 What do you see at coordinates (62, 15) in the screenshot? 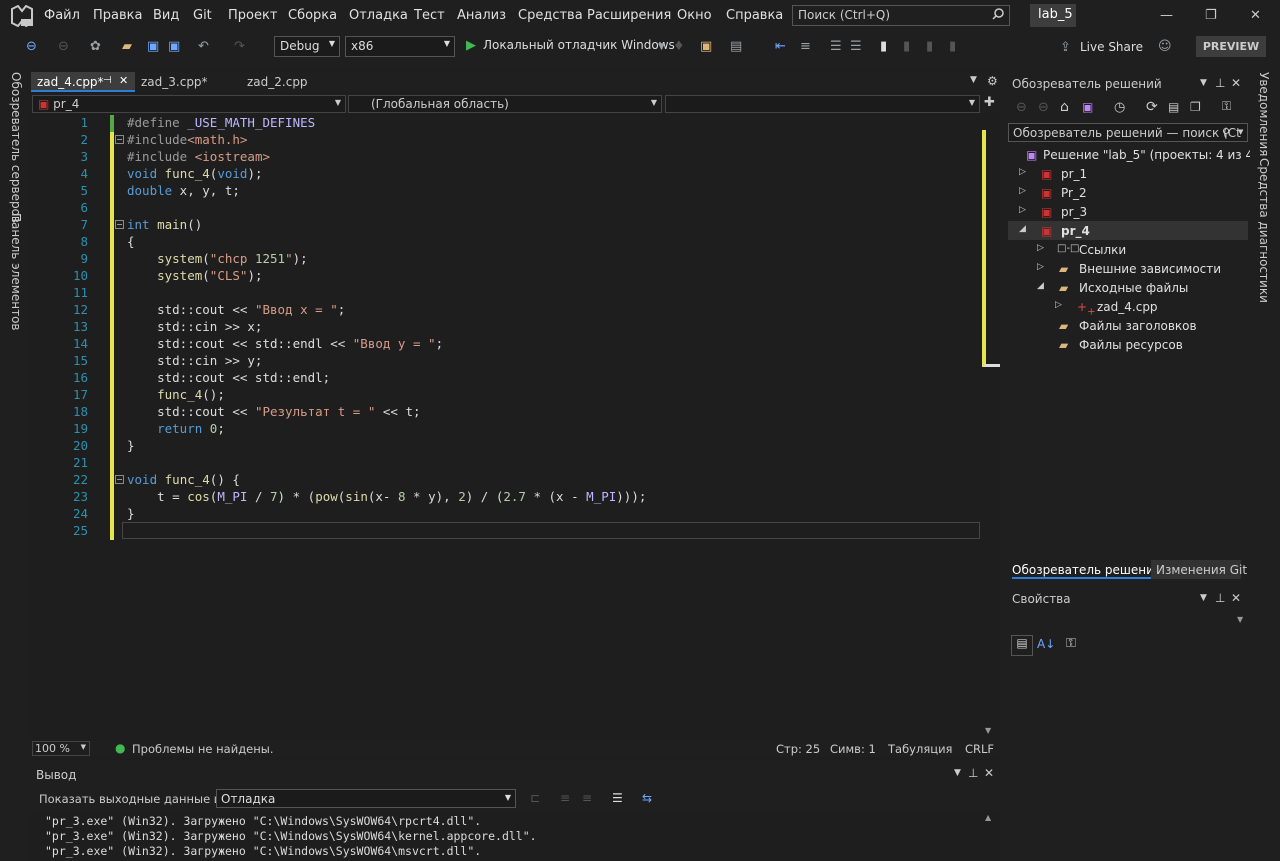
I see `menu-file: Файл` at bounding box center [62, 15].